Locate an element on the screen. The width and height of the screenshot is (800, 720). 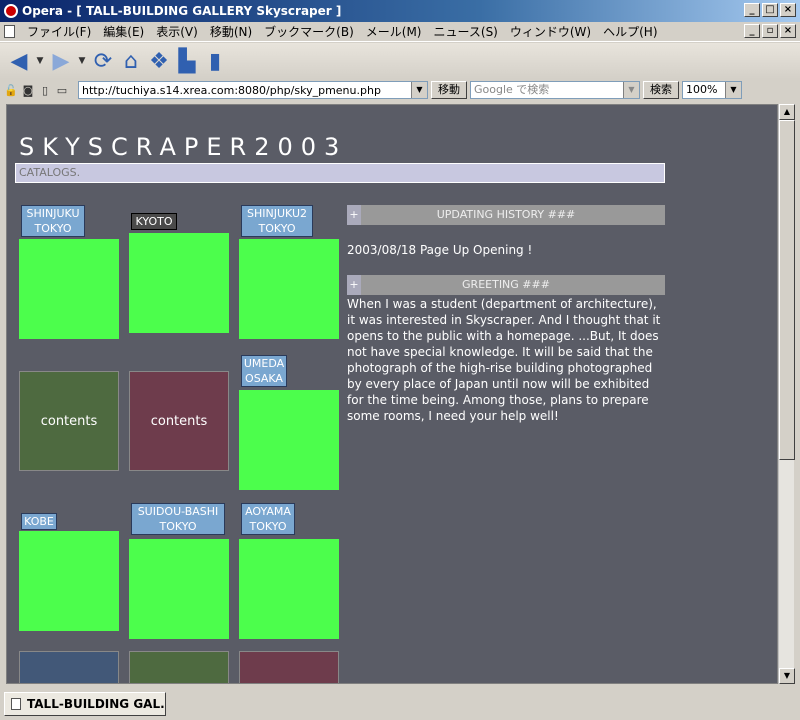
menu-navigate: 移動(N) is located at coordinates (231, 31).